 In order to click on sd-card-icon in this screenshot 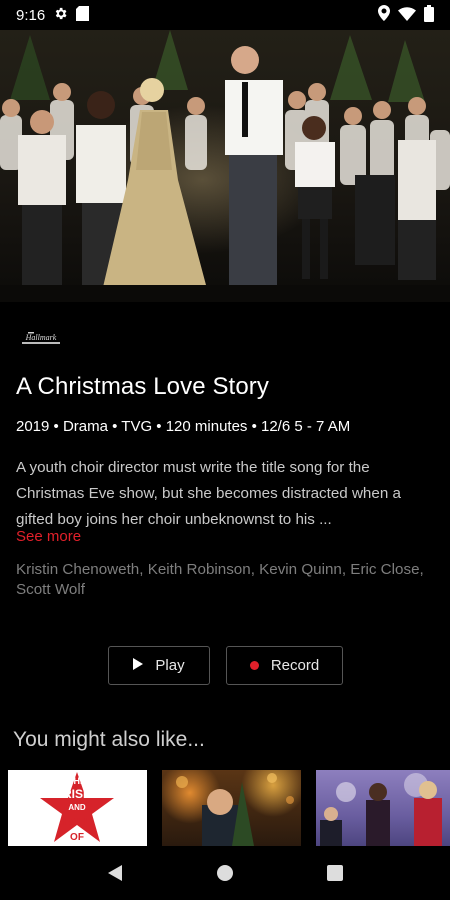, I will do `click(83, 15)`.